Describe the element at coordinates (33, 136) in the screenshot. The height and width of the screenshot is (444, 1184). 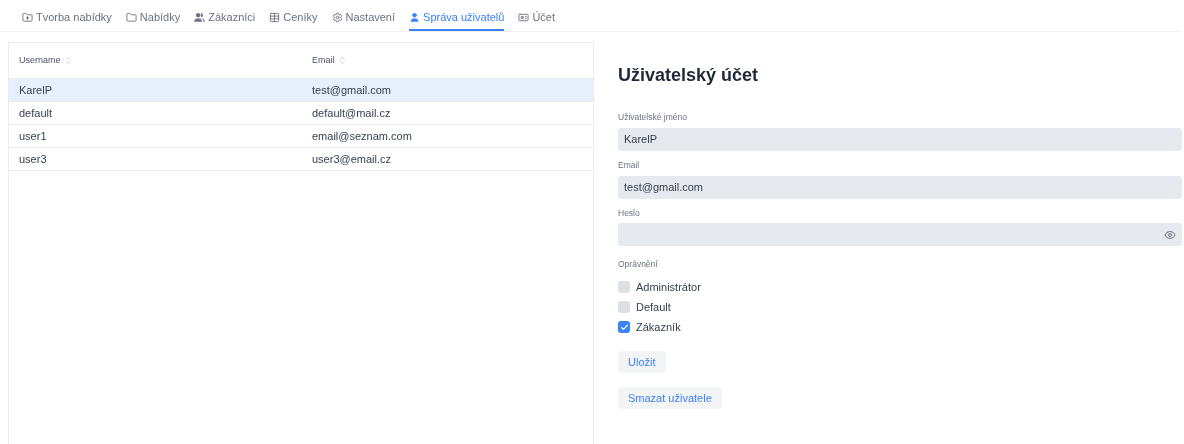
I see `table-cell-text: user1` at that location.